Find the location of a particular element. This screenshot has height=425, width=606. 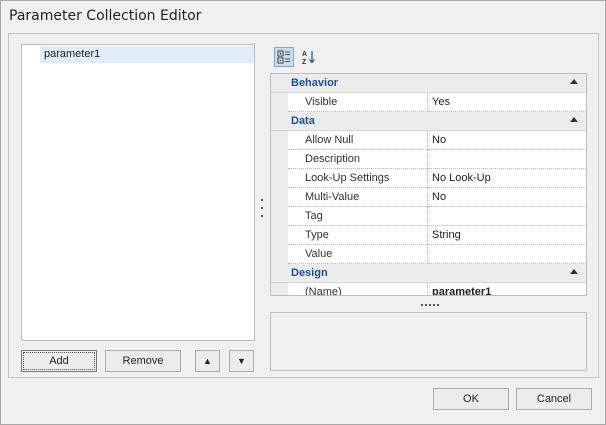

property-value: No Look-Up is located at coordinates (507, 178).